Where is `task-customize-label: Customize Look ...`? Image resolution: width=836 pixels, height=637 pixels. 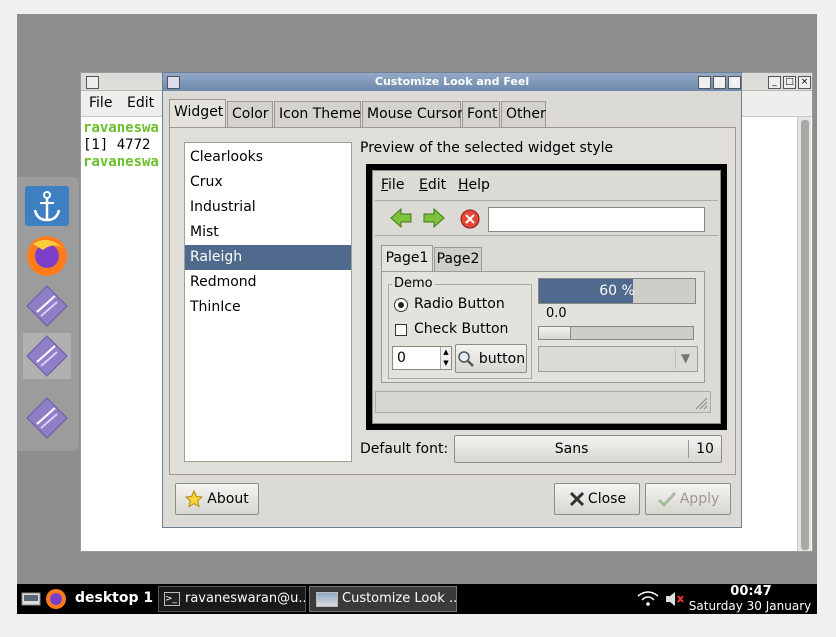
task-customize-label: Customize Look ... is located at coordinates (399, 598).